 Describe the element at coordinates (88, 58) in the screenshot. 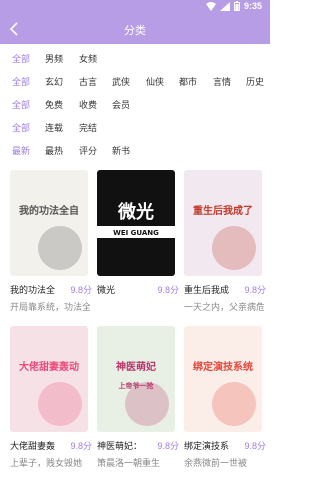

I see `filter-option: 女频` at that location.